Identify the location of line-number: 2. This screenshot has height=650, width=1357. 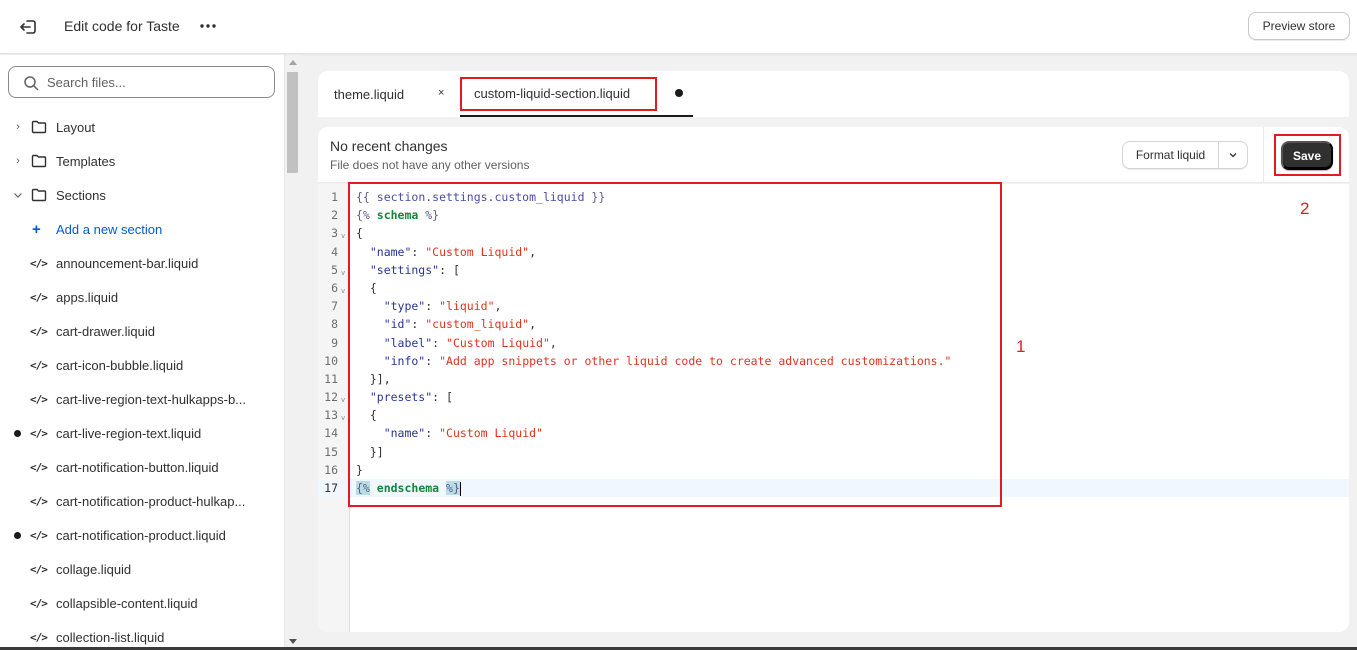
(334, 215).